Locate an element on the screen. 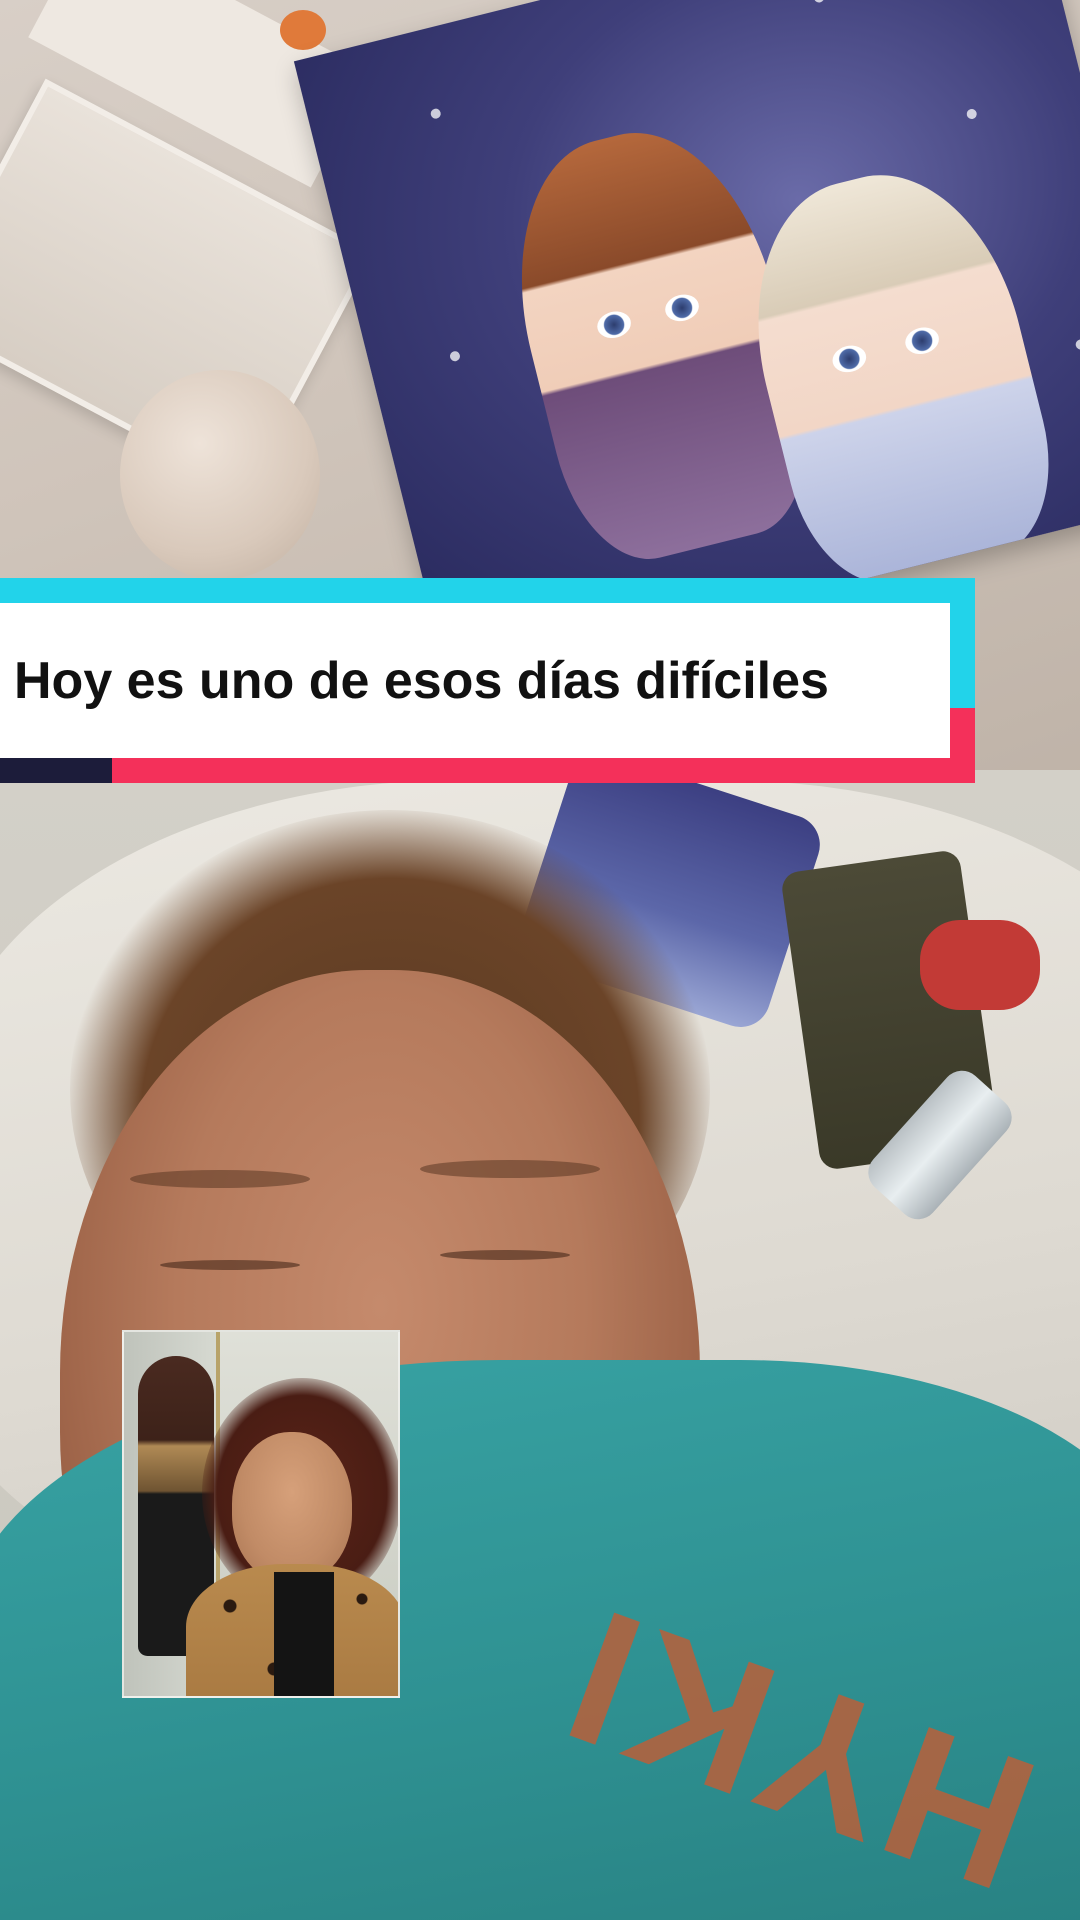 The height and width of the screenshot is (1920, 1080). pip-face is located at coordinates (292, 1507).